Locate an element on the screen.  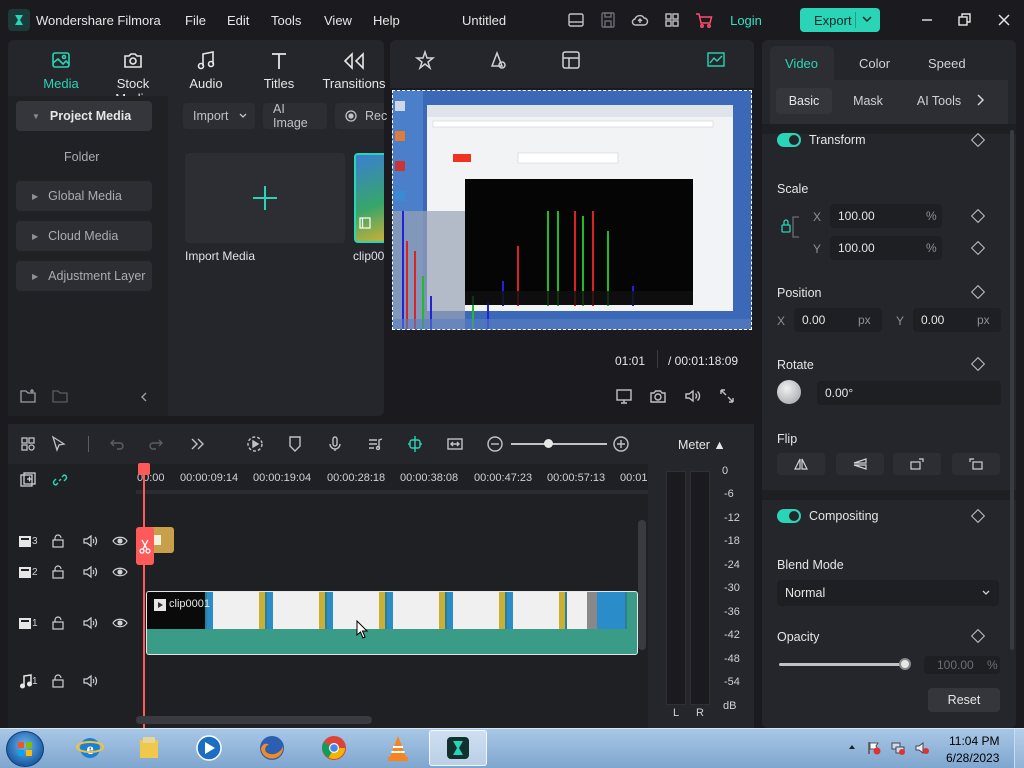
playhead-handle is located at coordinates (144, 469).